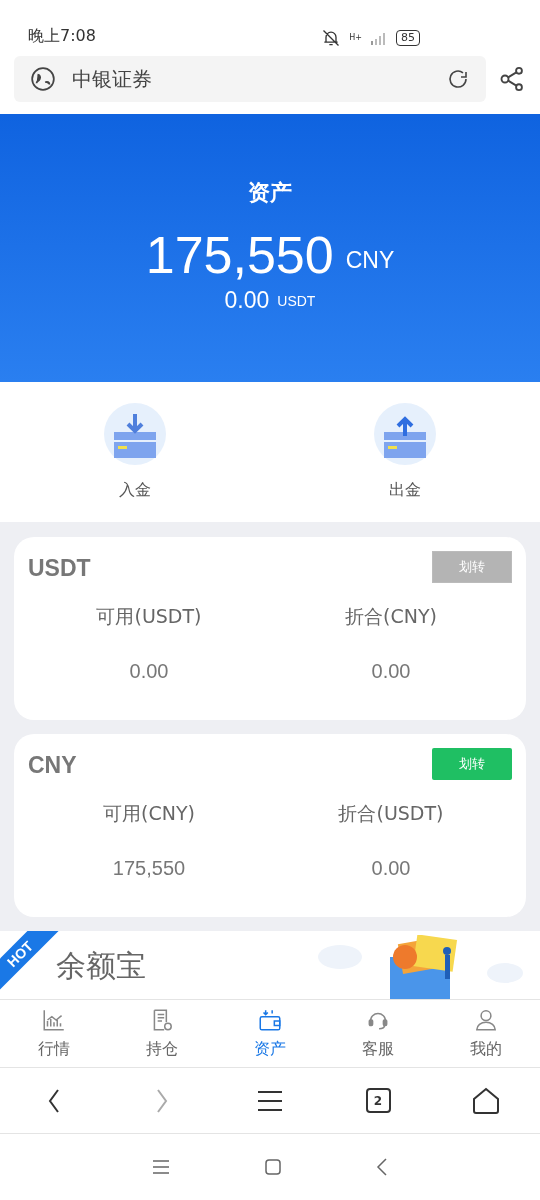 The height and width of the screenshot is (1200, 540). I want to click on nav-tab: 客服, so click(378, 1033).